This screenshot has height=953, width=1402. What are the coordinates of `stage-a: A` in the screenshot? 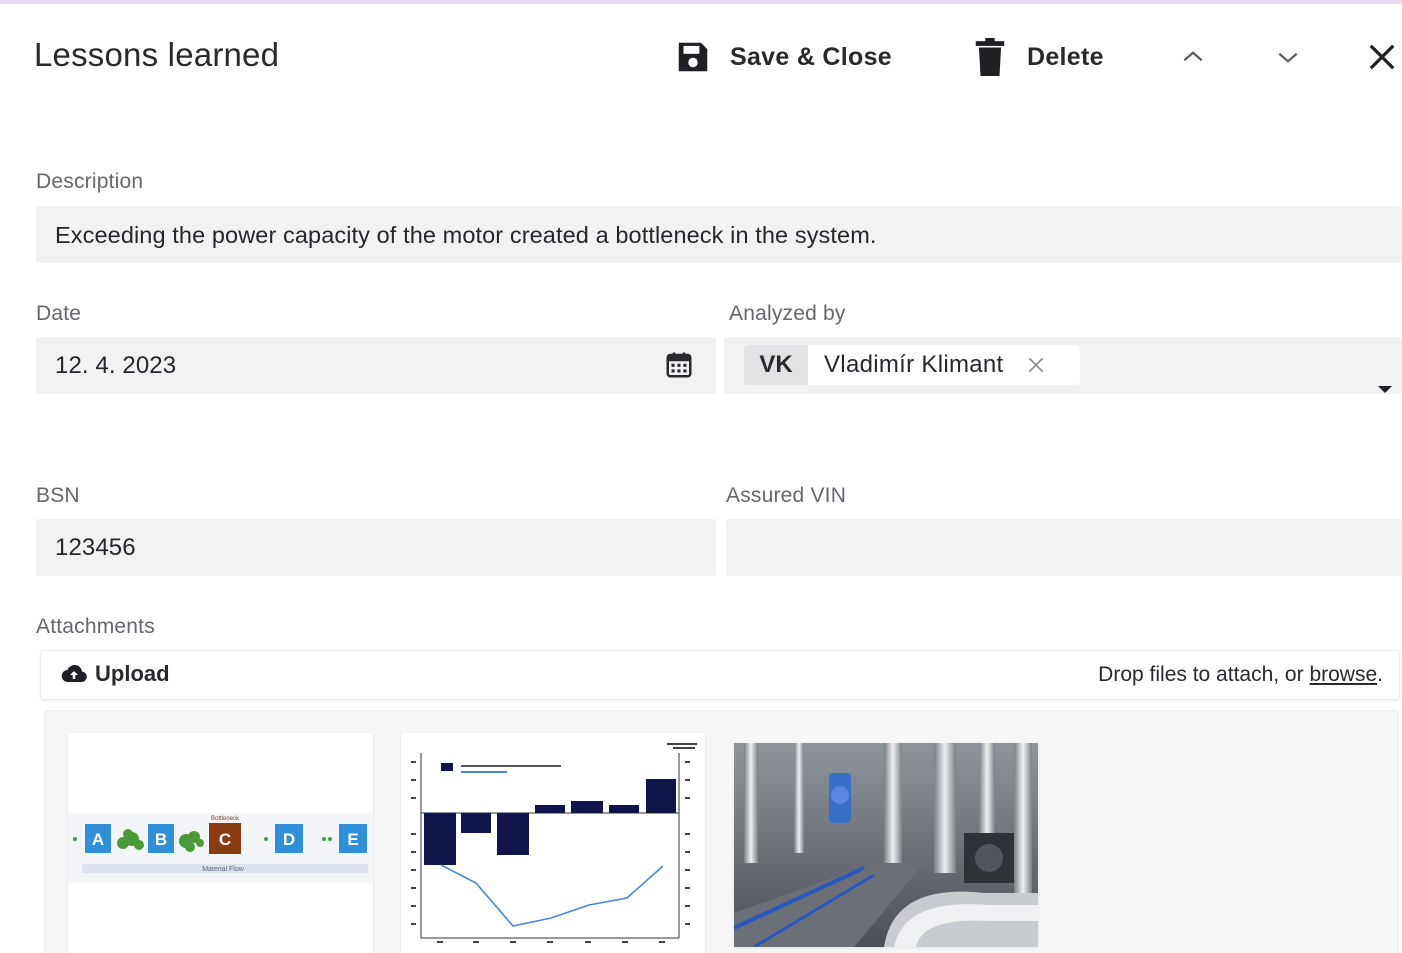 It's located at (98, 839).